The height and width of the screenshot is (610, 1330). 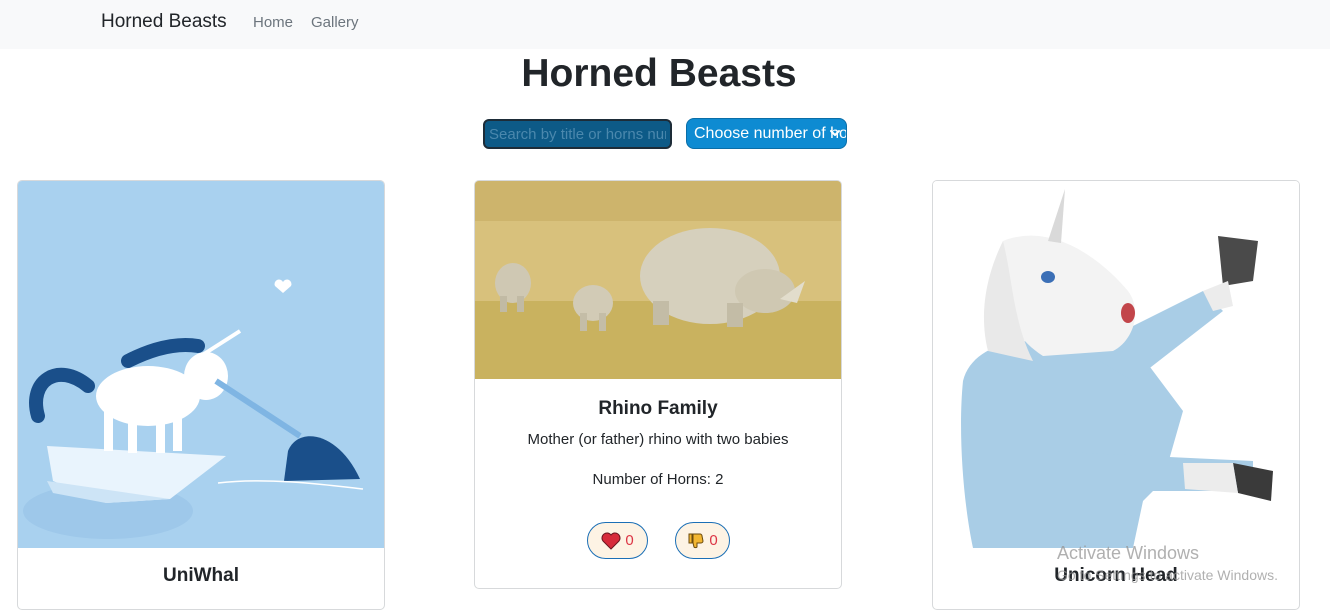 I want to click on dislike-button: 0, so click(x=702, y=540).